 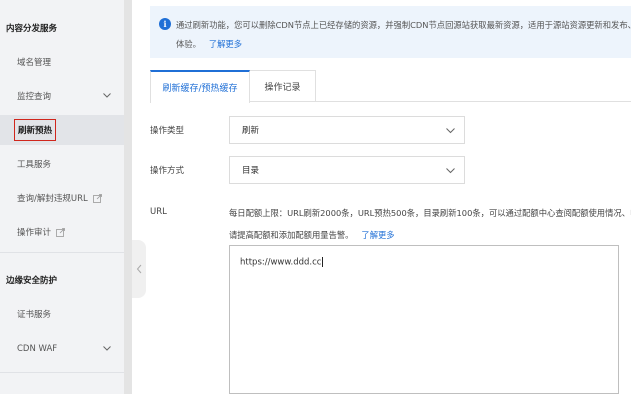 I want to click on sidebar-section-edge-security: 边缘安全防护, so click(x=32, y=281).